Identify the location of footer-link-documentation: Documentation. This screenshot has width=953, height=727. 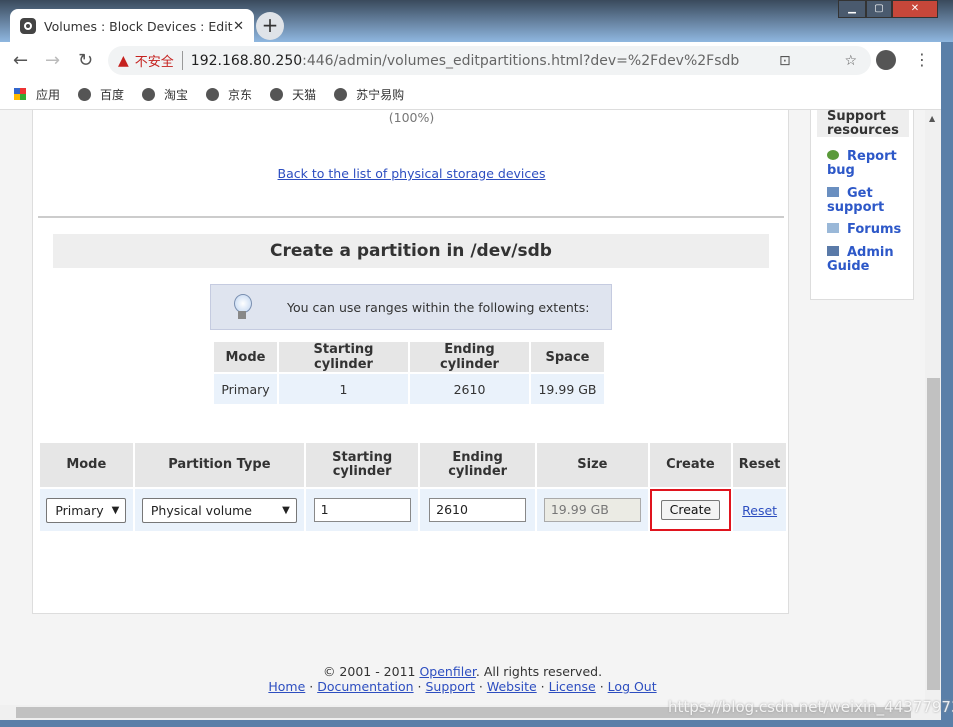
(365, 686).